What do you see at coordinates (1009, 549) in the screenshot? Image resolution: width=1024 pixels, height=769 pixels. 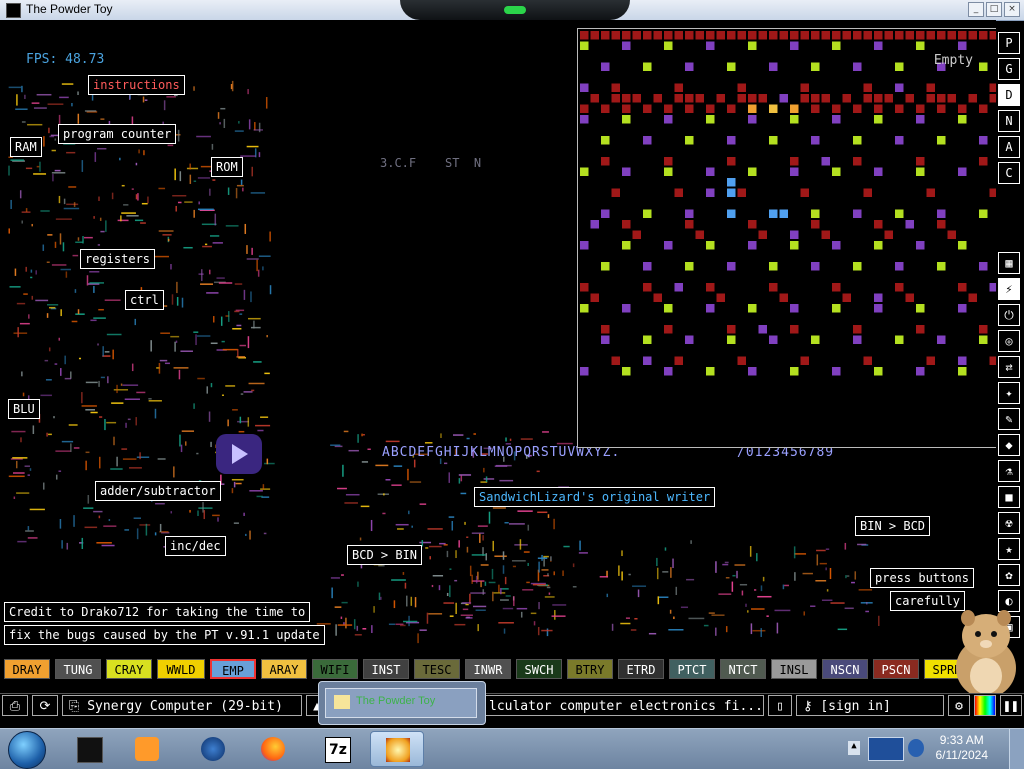 I see `category-special-icon: ★` at bounding box center [1009, 549].